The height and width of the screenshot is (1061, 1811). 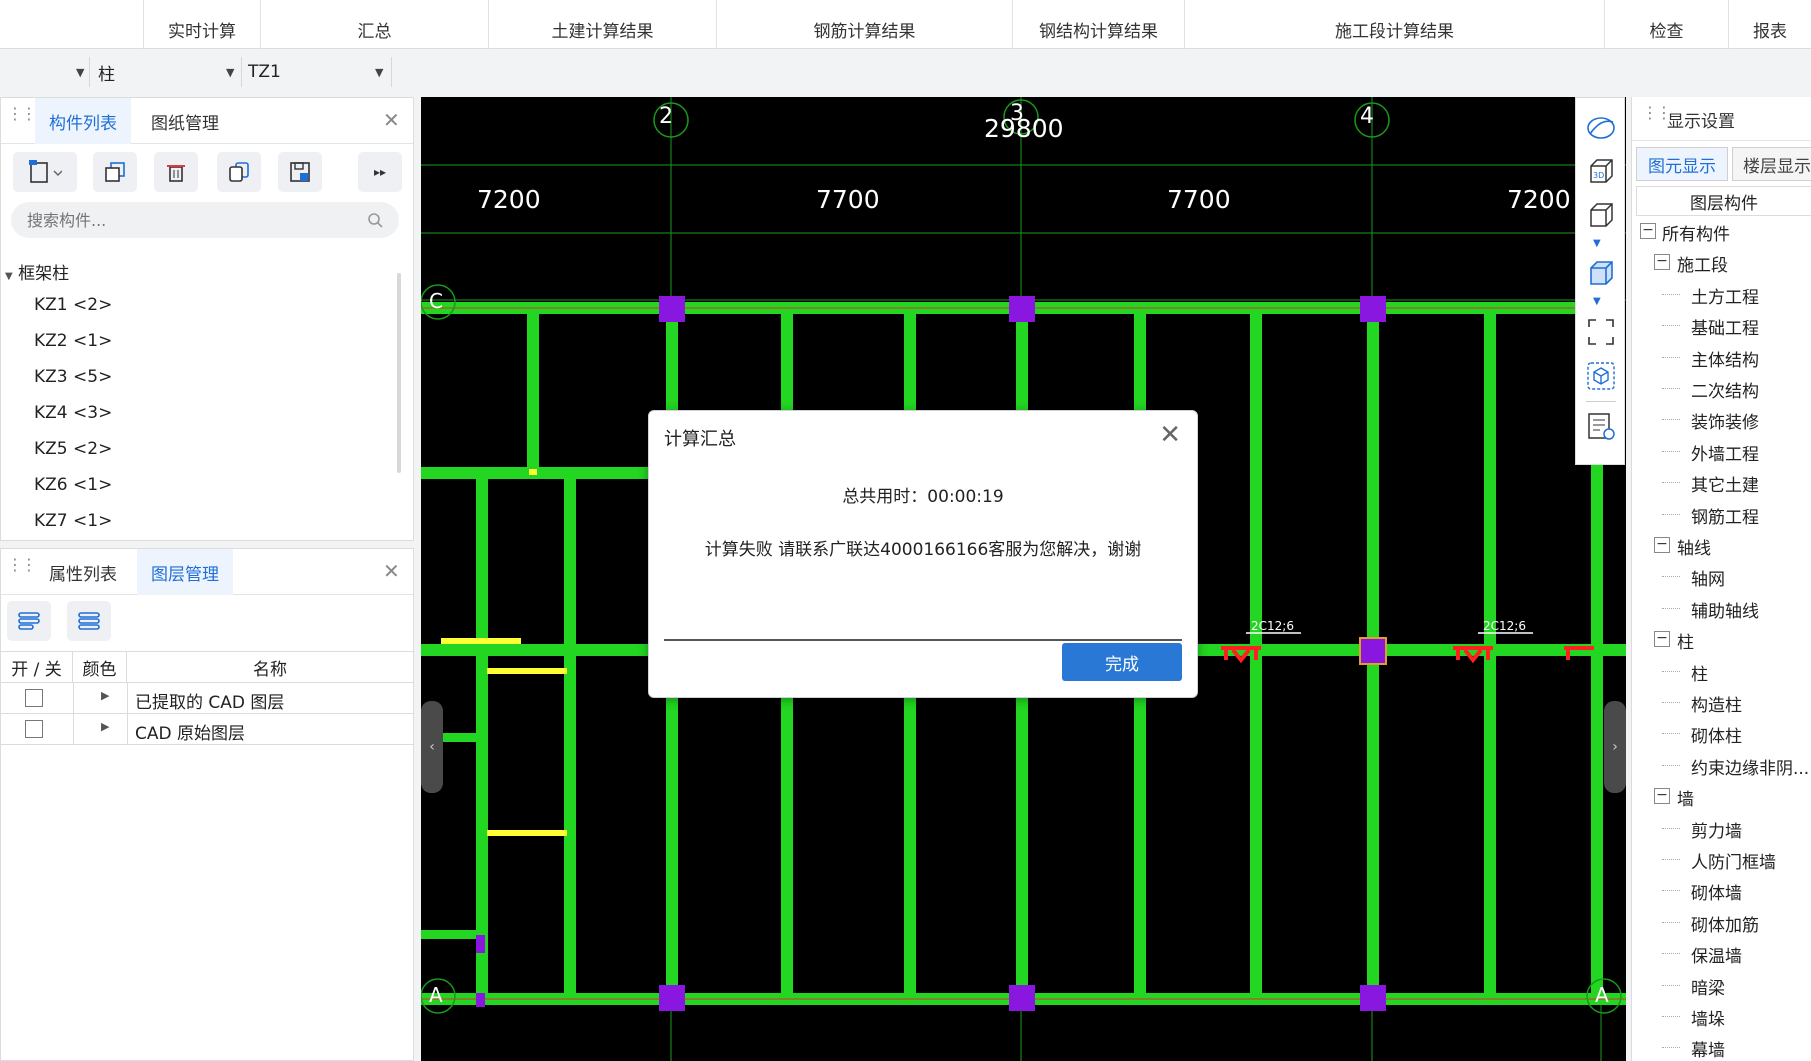 What do you see at coordinates (432, 747) in the screenshot?
I see `collapse-left-panel-button: ‹` at bounding box center [432, 747].